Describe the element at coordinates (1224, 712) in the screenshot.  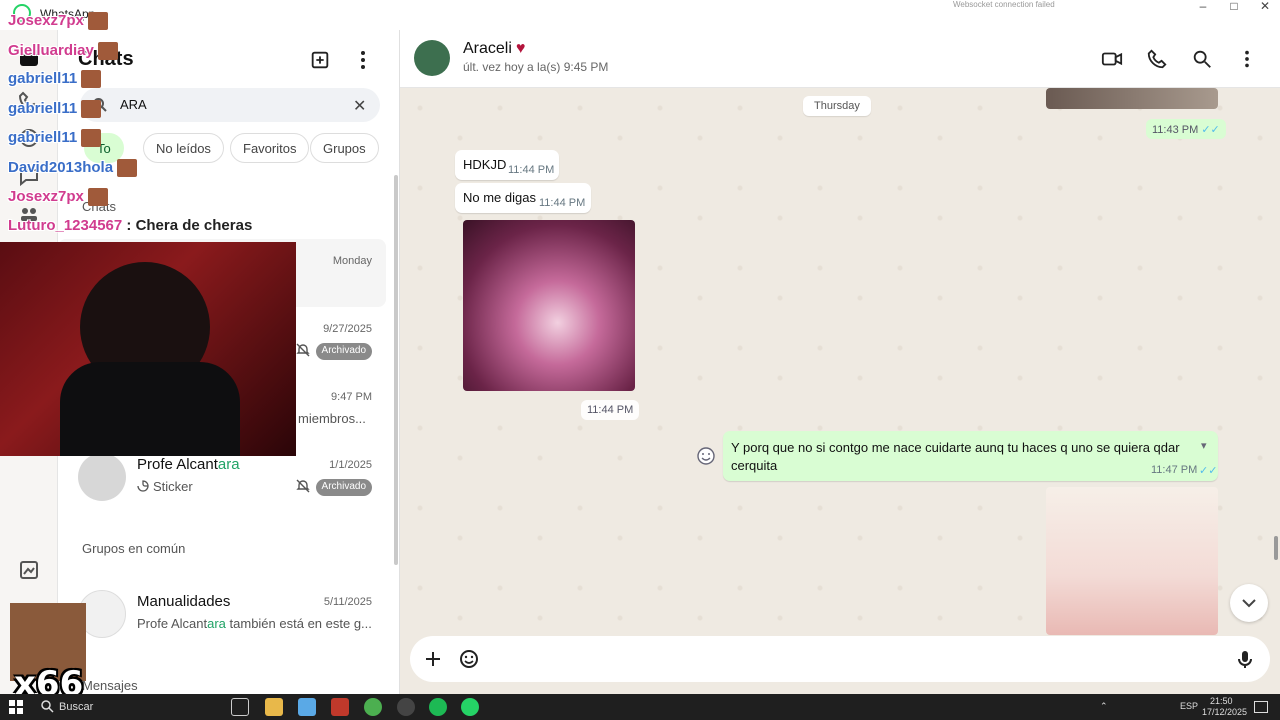
I see `clock-date: 17/12/2025` at that location.